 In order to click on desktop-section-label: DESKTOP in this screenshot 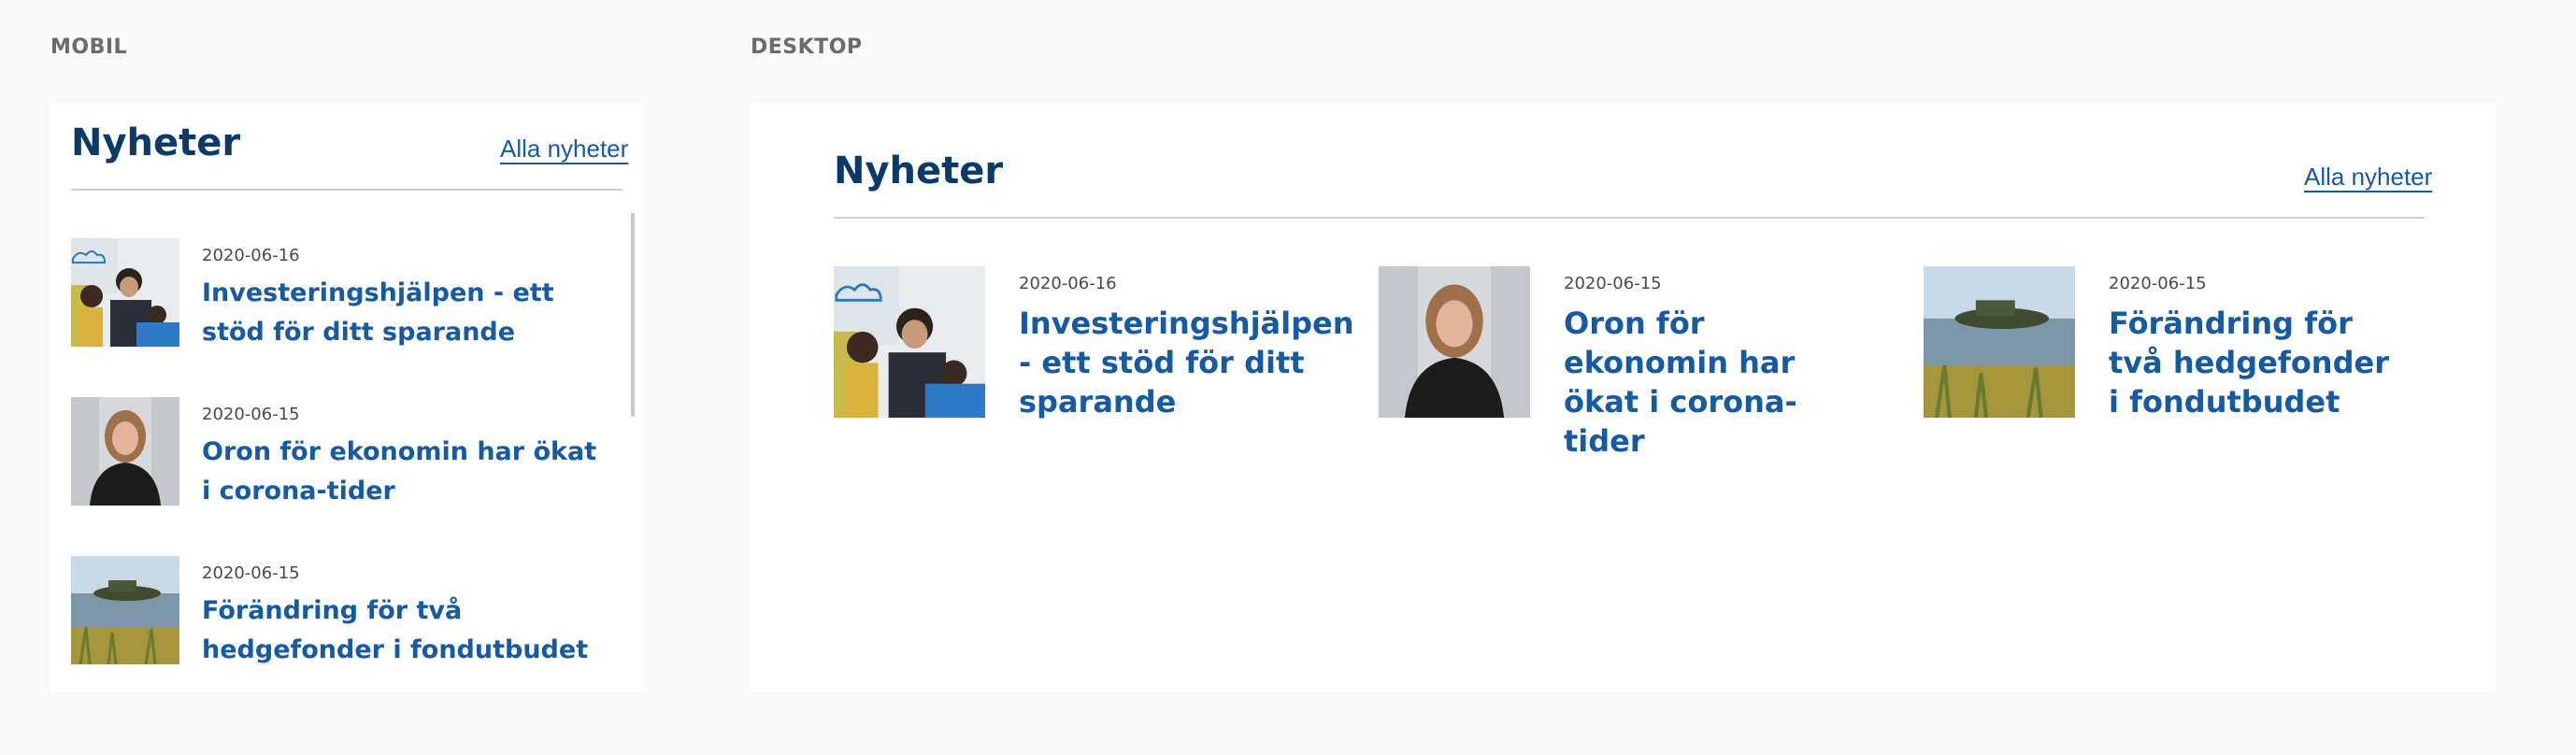, I will do `click(807, 48)`.